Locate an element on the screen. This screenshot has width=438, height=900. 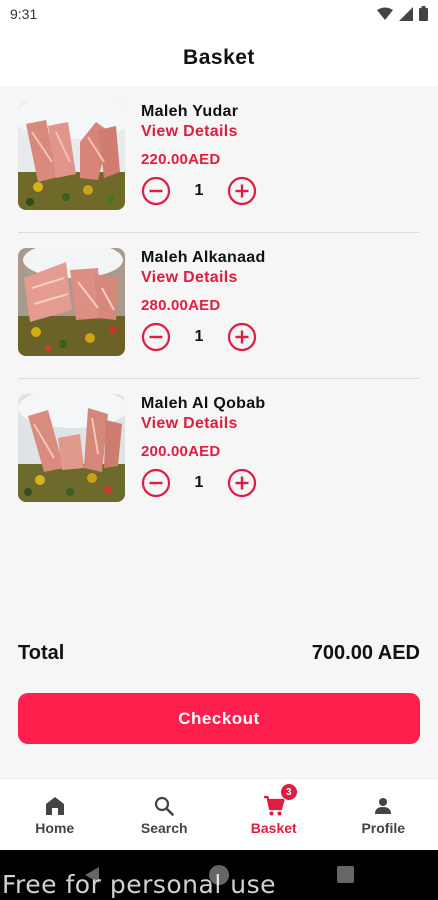
product-price: 200.00AED is located at coordinates (181, 451).